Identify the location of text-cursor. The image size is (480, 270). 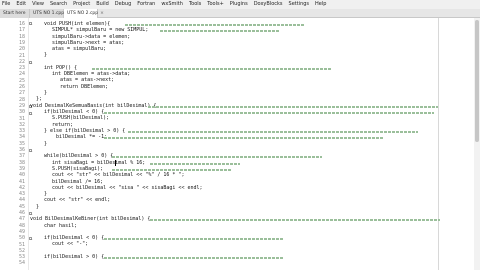
(115, 163).